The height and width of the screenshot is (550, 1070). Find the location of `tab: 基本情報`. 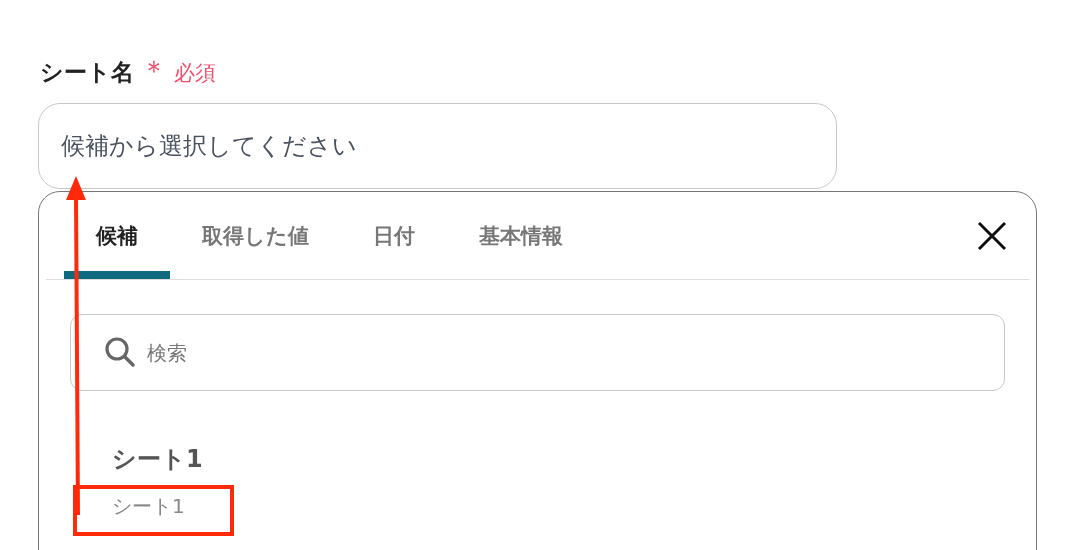

tab: 基本情報 is located at coordinates (521, 235).